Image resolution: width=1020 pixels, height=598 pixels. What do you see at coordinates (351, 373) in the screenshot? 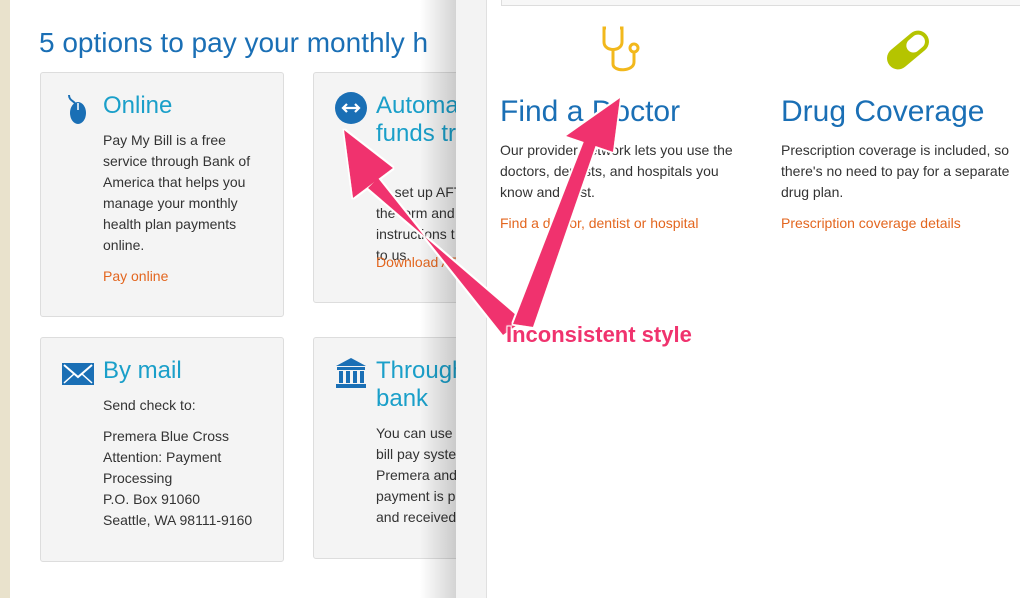
I see `bank-icon` at bounding box center [351, 373].